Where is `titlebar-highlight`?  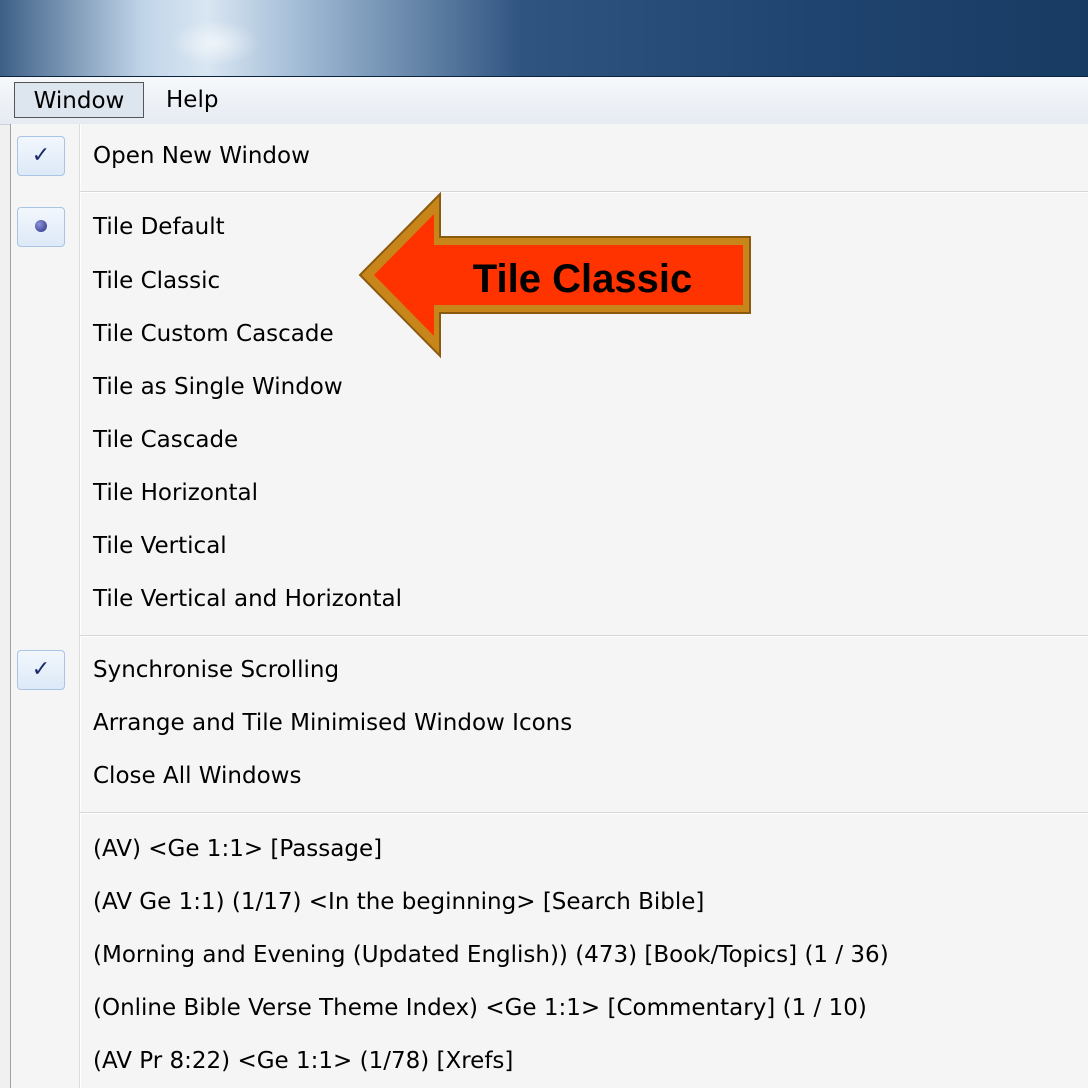
titlebar-highlight is located at coordinates (215, 43).